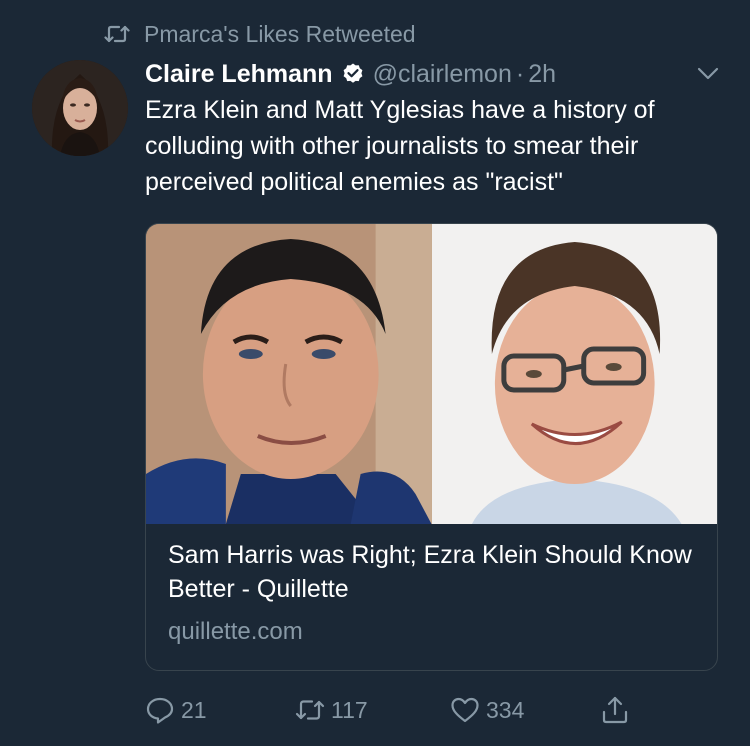 The width and height of the screenshot is (750, 746). I want to click on timestamp: 2h, so click(542, 74).